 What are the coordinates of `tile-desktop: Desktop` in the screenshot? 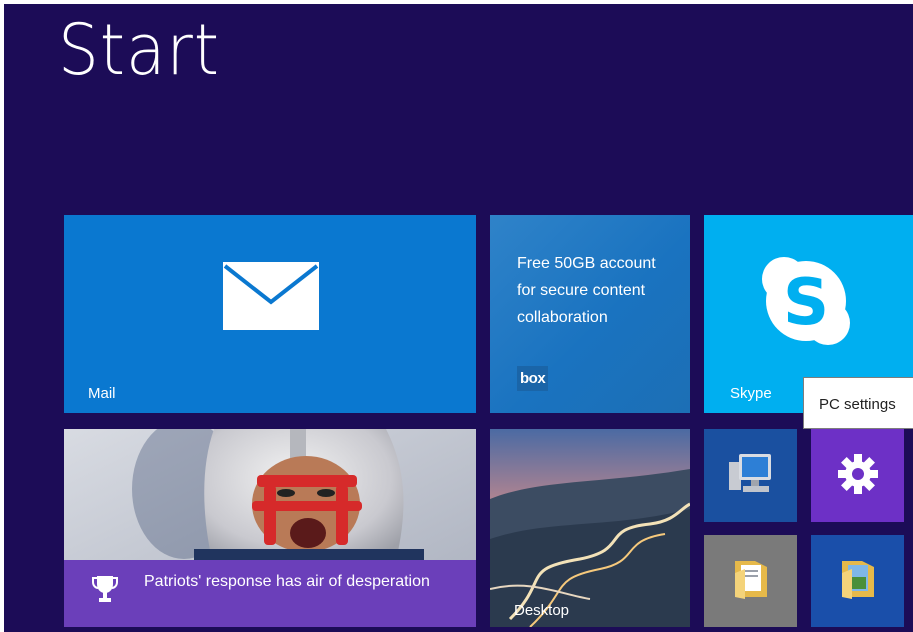 It's located at (590, 528).